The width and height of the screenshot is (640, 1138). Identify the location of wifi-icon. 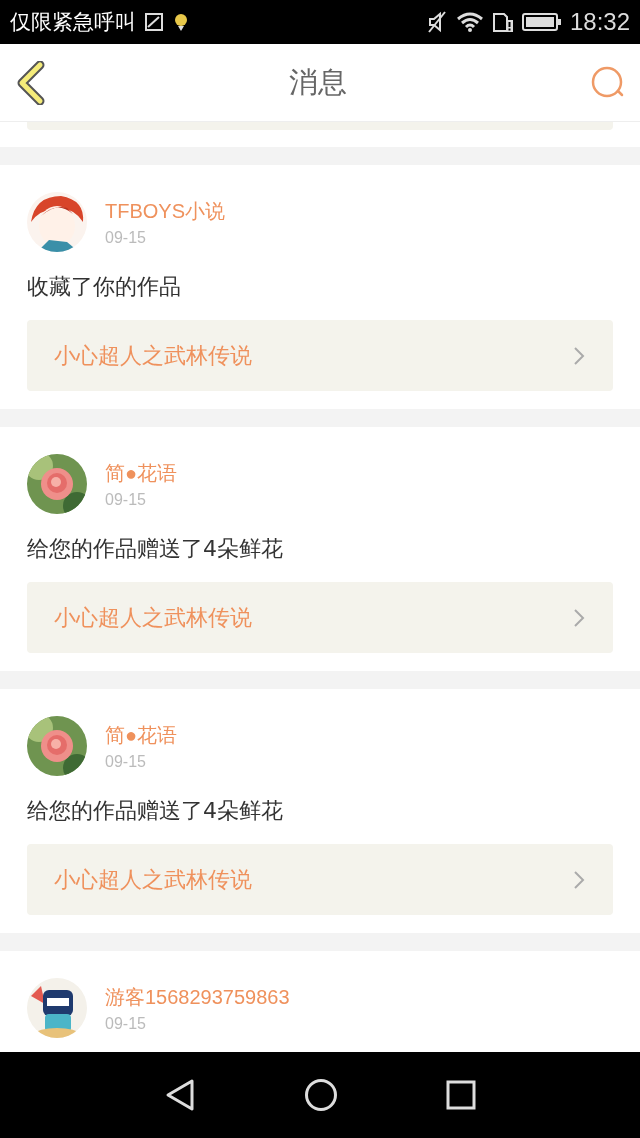
(469, 22).